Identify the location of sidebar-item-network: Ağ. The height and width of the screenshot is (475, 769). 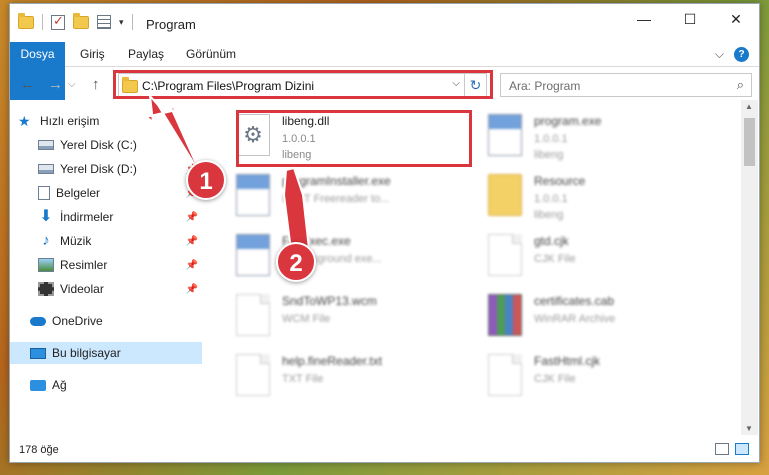
(106, 385).